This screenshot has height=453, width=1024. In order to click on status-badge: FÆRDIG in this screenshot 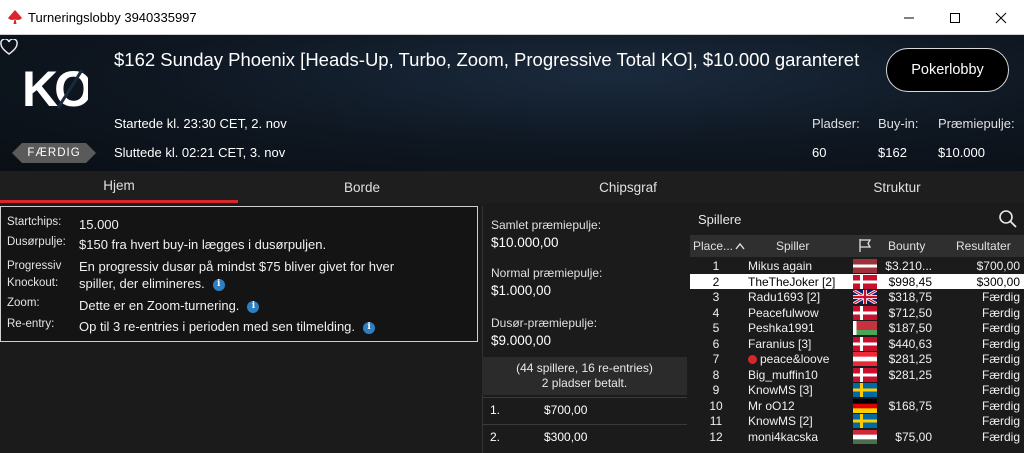, I will do `click(54, 153)`.